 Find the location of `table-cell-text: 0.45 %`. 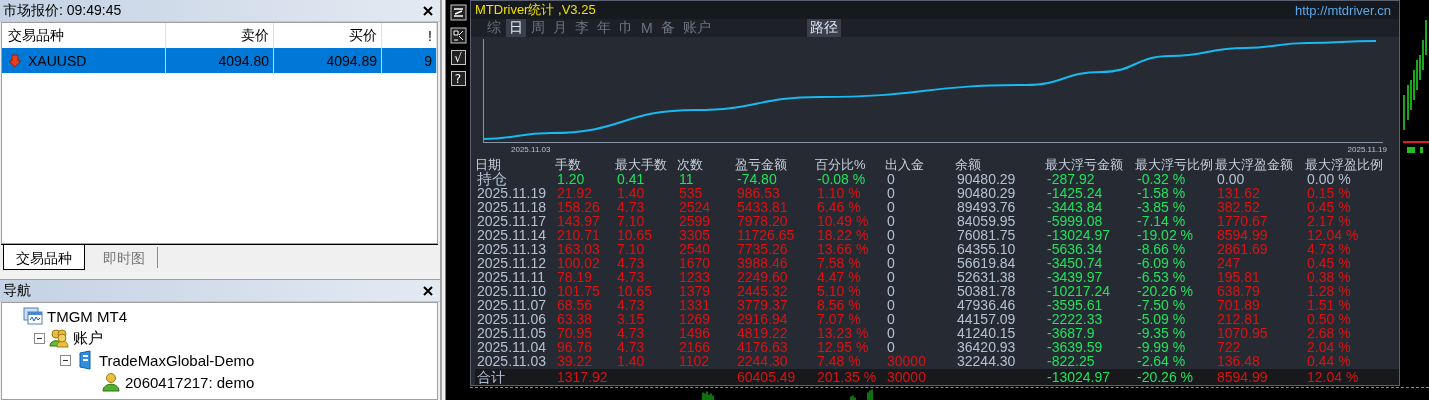

table-cell-text: 0.45 % is located at coordinates (1329, 263).